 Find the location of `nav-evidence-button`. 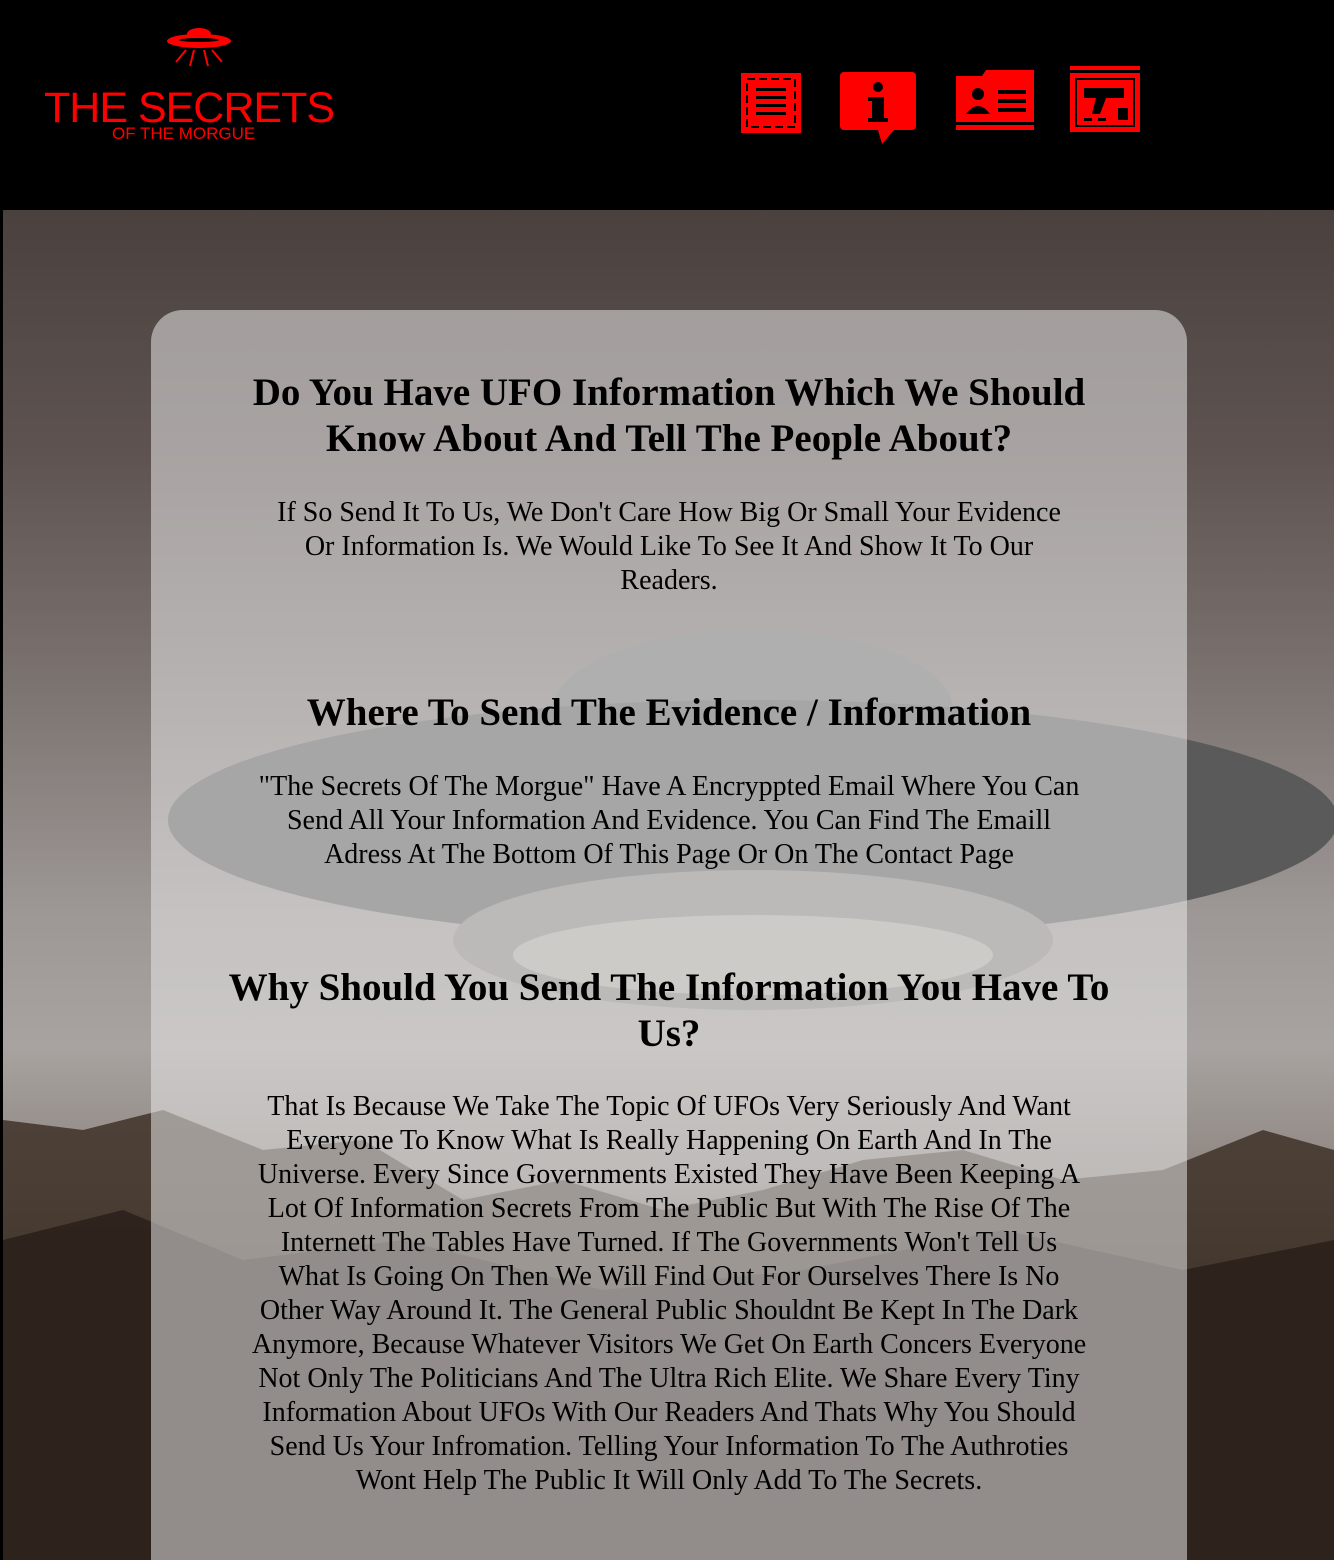

nav-evidence-button is located at coordinates (1105, 101).